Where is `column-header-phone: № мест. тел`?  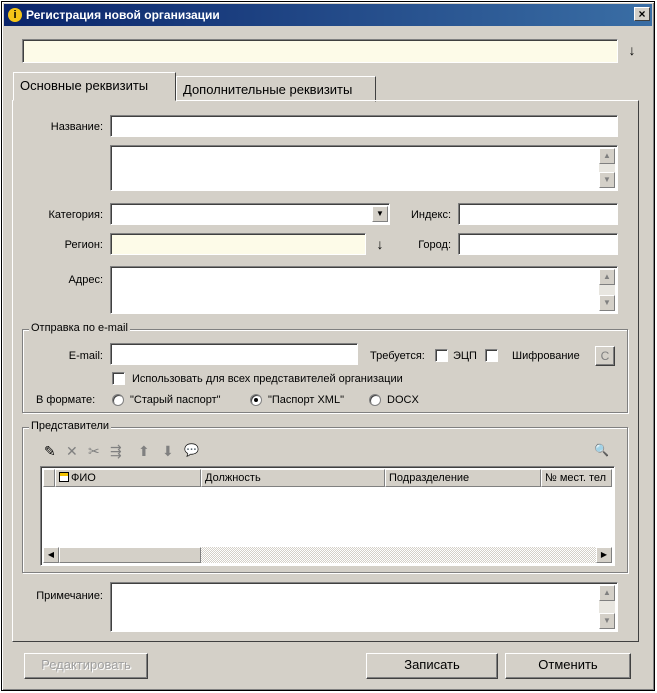 column-header-phone: № мест. тел is located at coordinates (576, 478).